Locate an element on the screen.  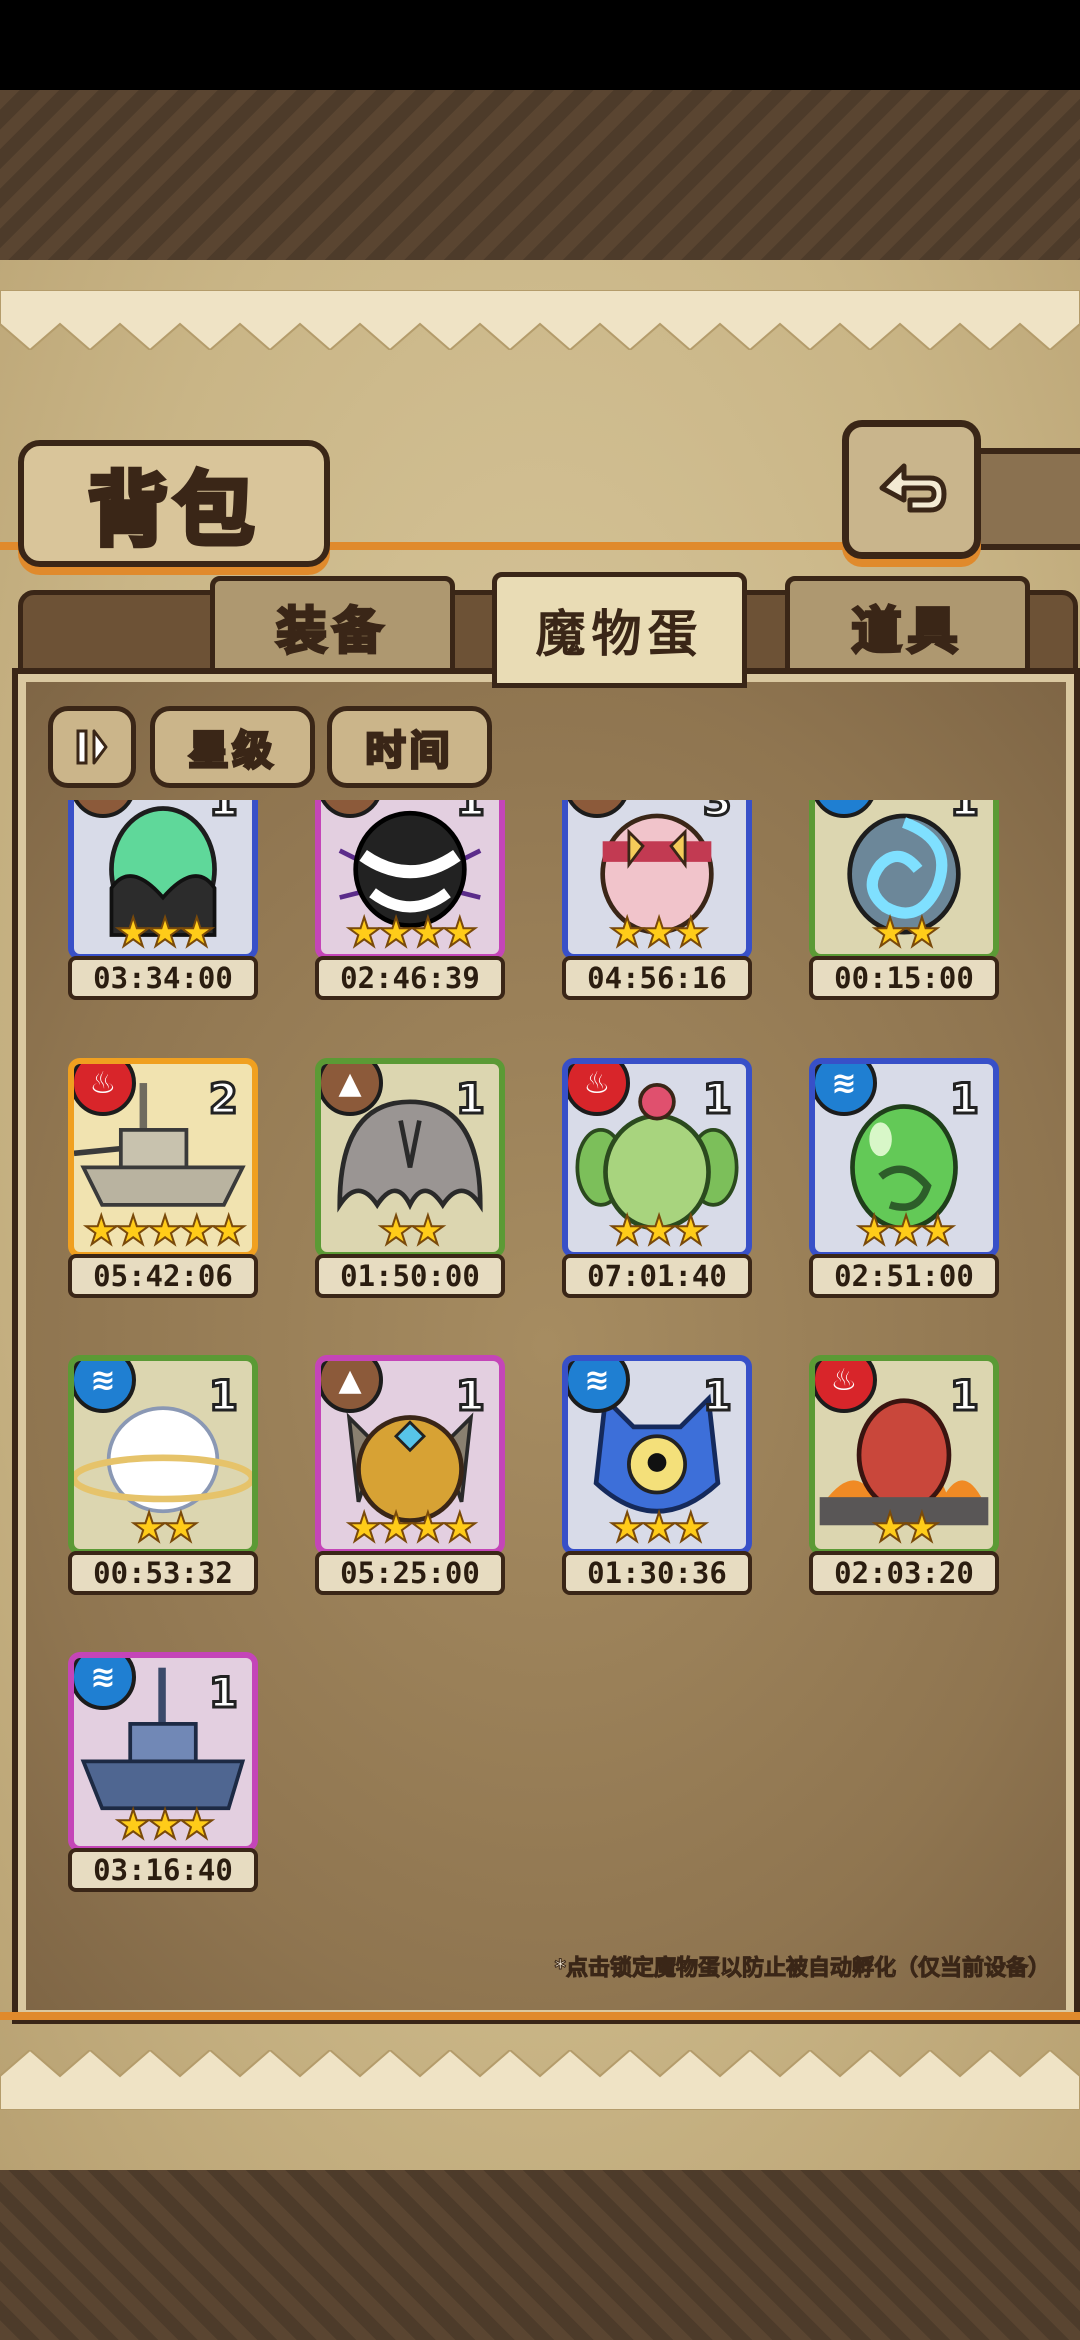
hatch-timer: 07:01:40 is located at coordinates (657, 1276).